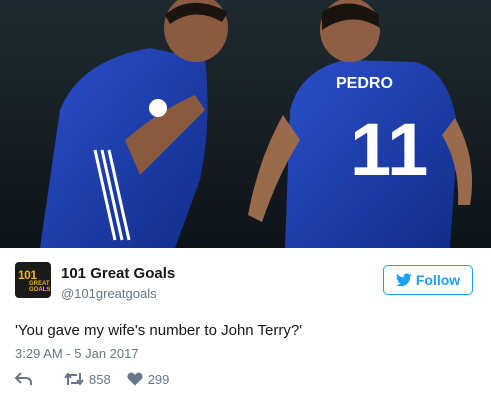  What do you see at coordinates (135, 379) in the screenshot?
I see `heart-icon` at bounding box center [135, 379].